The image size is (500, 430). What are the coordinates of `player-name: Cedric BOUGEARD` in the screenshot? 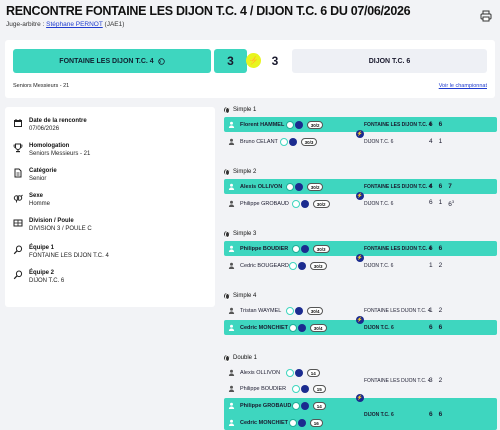 It's located at (264, 266).